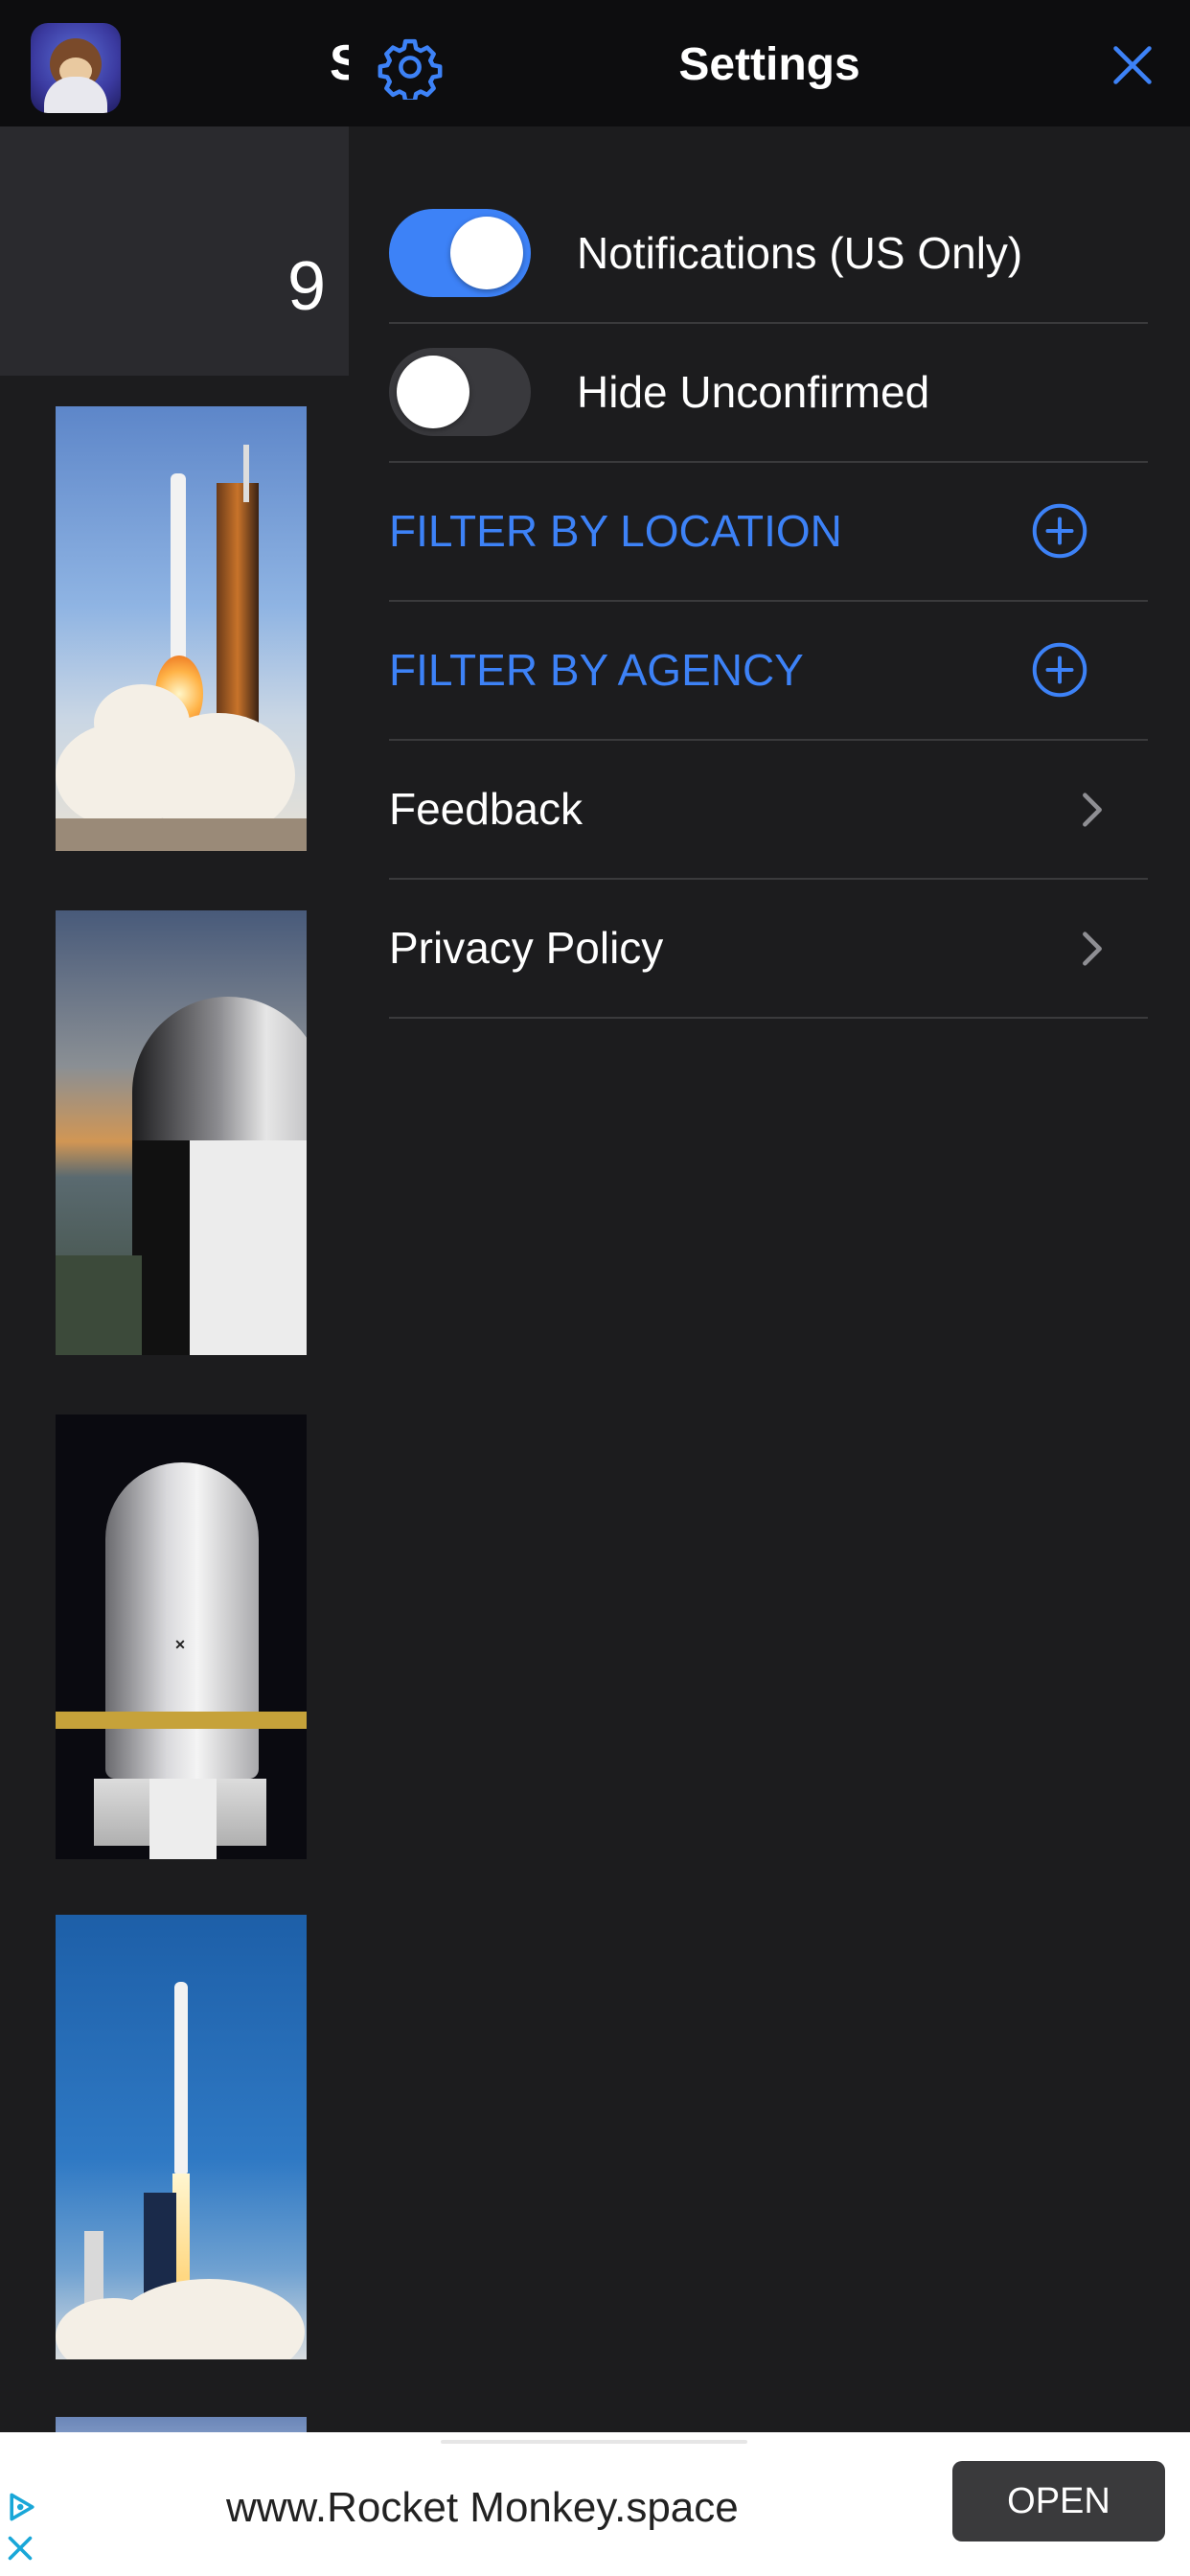 This screenshot has height=2576, width=1190. Describe the element at coordinates (527, 948) in the screenshot. I see `privacy-policy-label: Privacy Policy` at that location.